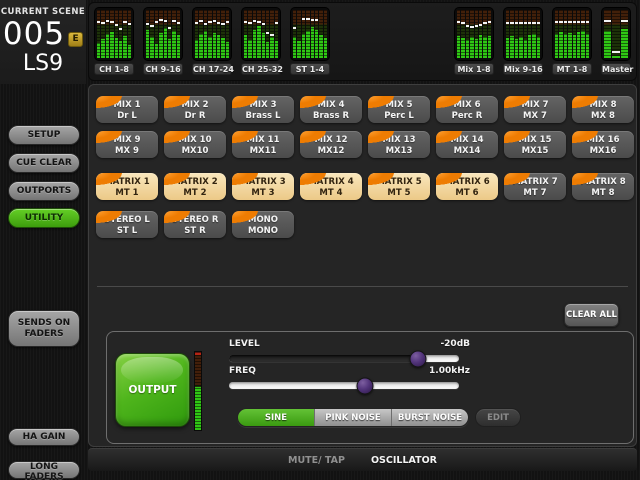  I want to click on meter-block-master: Master, so click(617, 41).